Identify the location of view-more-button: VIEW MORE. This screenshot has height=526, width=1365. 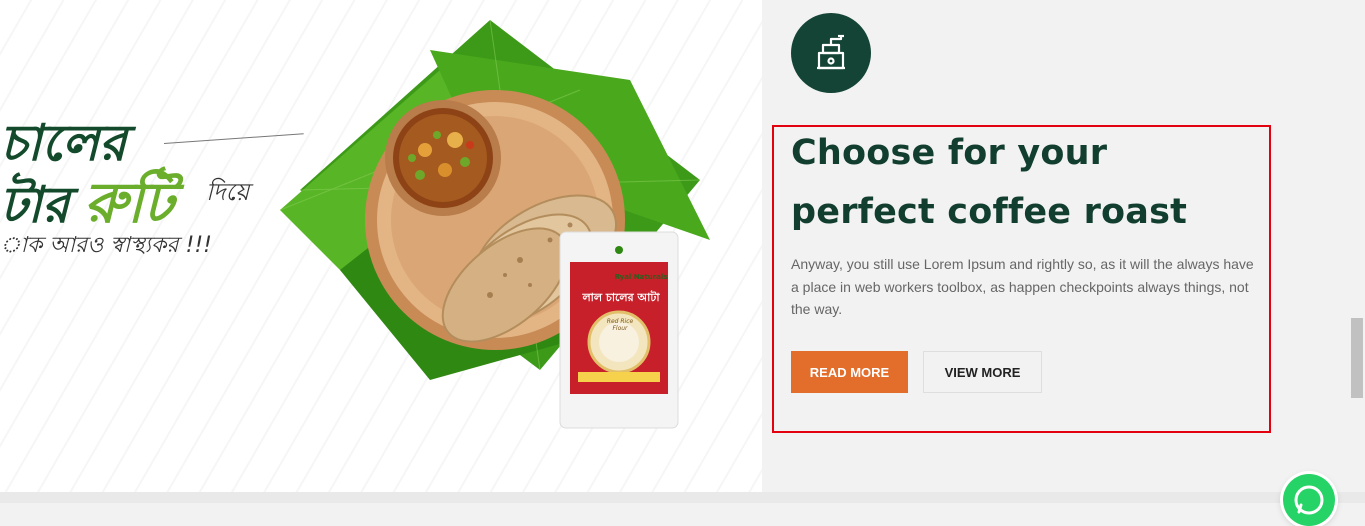
(982, 372).